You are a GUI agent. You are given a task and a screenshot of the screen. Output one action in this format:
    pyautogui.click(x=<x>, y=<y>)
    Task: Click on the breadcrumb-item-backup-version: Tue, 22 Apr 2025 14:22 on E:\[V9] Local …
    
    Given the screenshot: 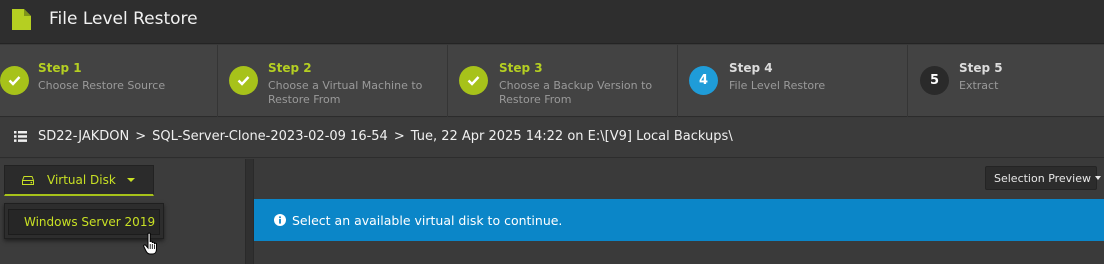 What is the action you would take?
    pyautogui.click(x=572, y=136)
    